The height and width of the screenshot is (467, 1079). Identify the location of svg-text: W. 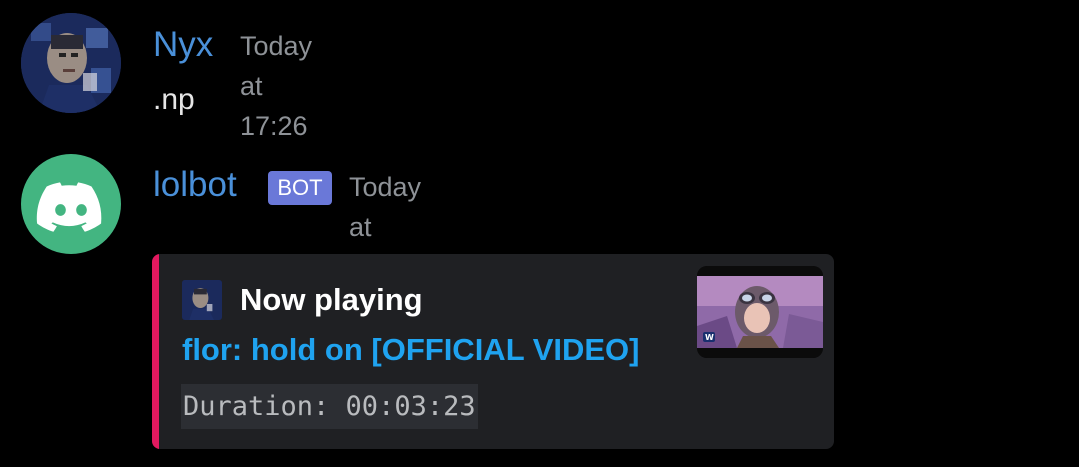
(709, 337).